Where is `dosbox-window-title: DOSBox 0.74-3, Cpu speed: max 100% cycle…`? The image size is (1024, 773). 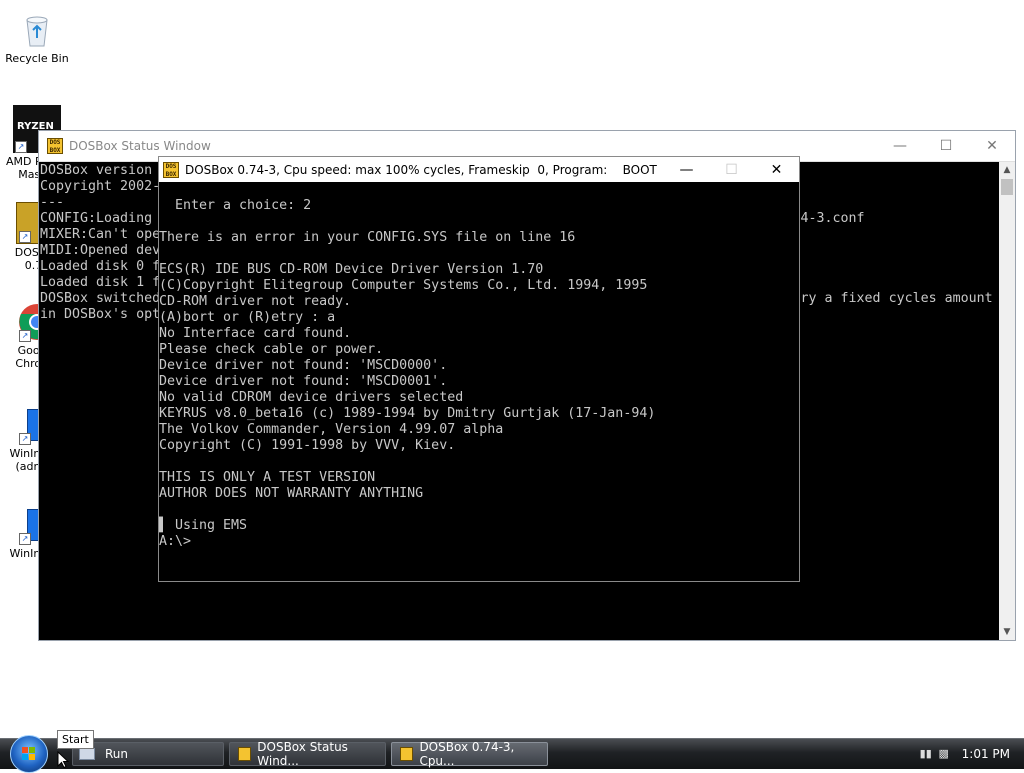 dosbox-window-title: DOSBox 0.74-3, Cpu speed: max 100% cycle… is located at coordinates (421, 169).